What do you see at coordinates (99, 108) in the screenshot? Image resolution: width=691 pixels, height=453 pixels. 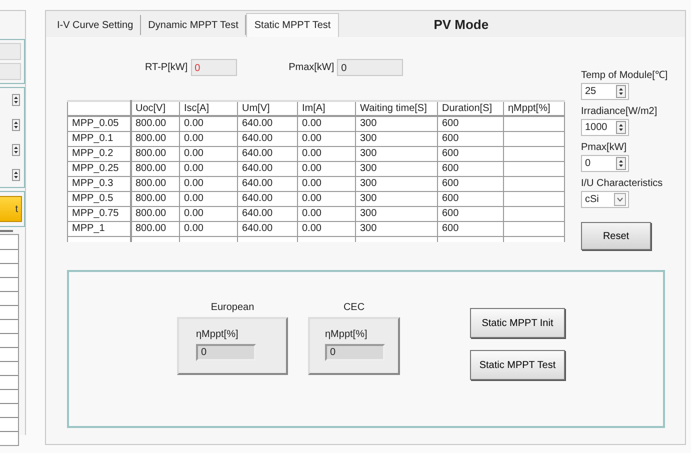 I see `table-corner` at bounding box center [99, 108].